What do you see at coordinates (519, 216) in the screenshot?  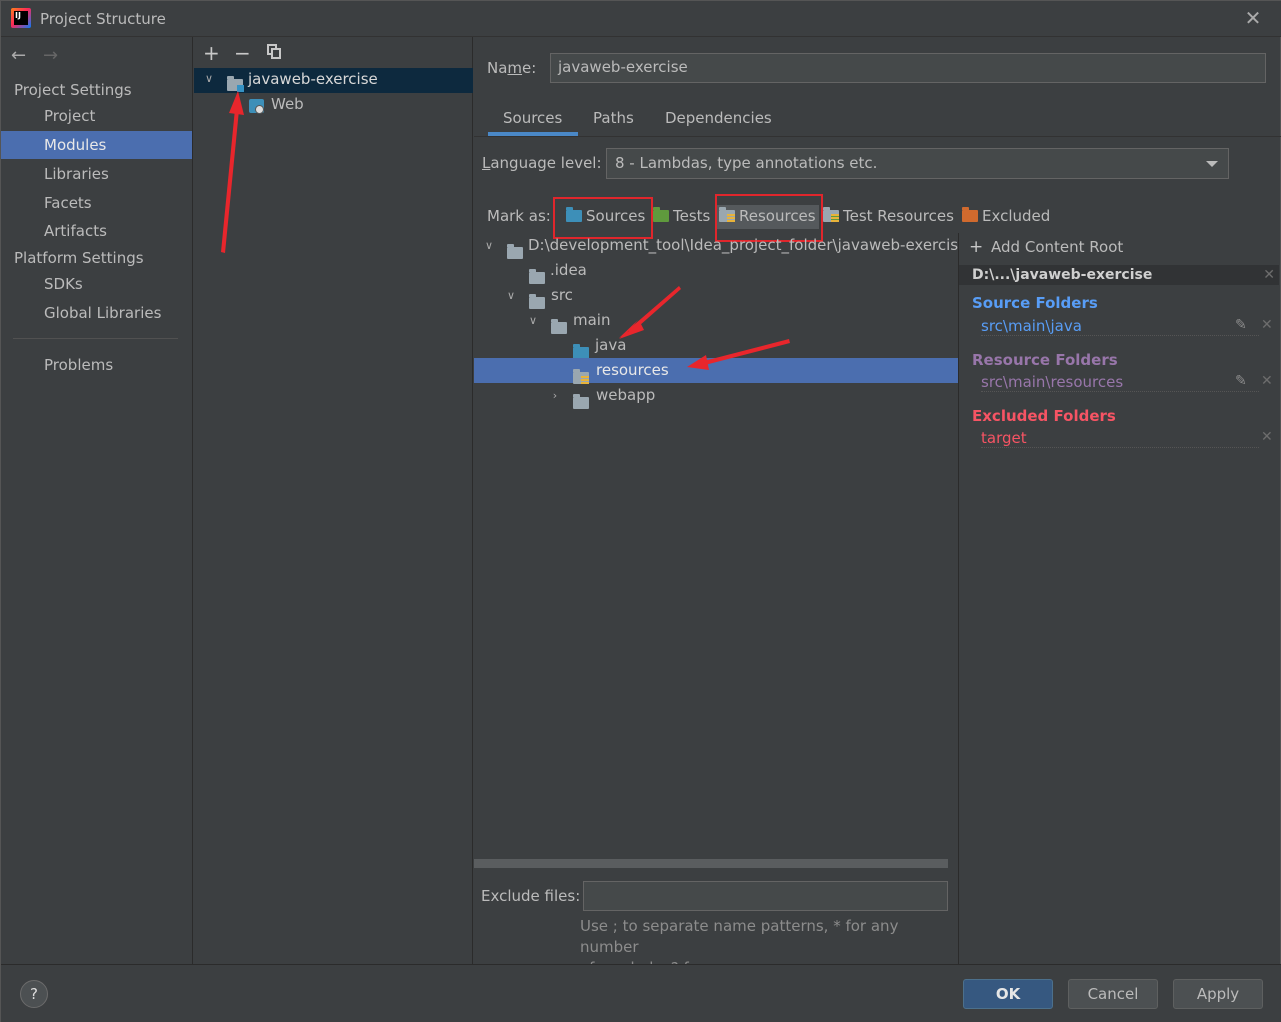 I see `mark-as-label: Mark as:` at bounding box center [519, 216].